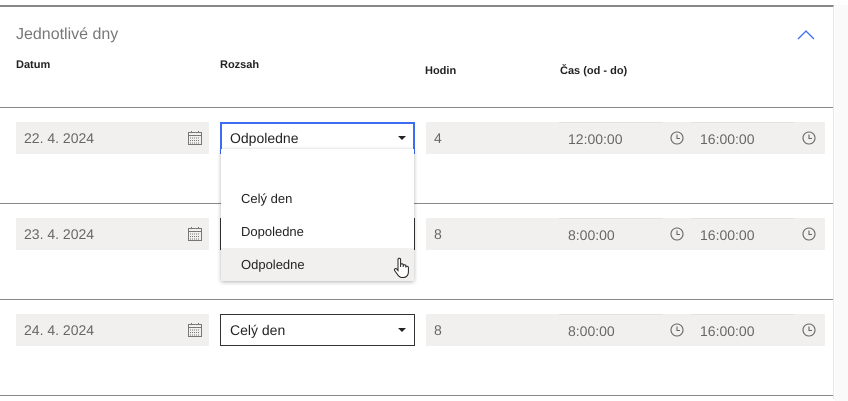  I want to click on time-field: 12:00:00, so click(611, 138).